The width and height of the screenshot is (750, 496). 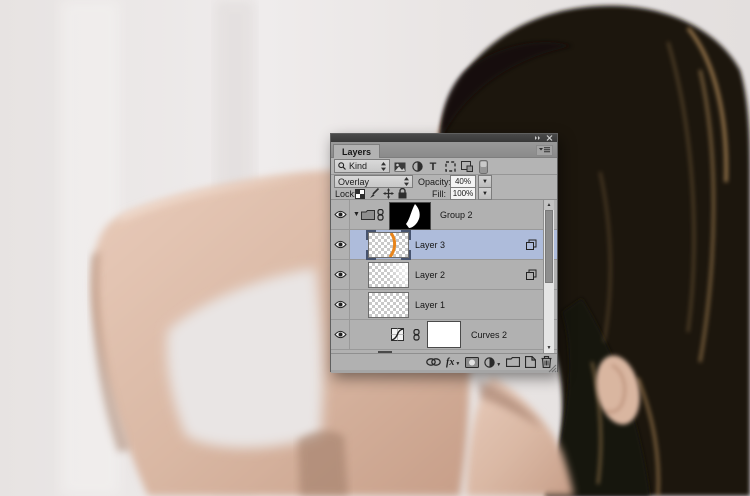 I want to click on panel-menu-button, so click(x=544, y=150).